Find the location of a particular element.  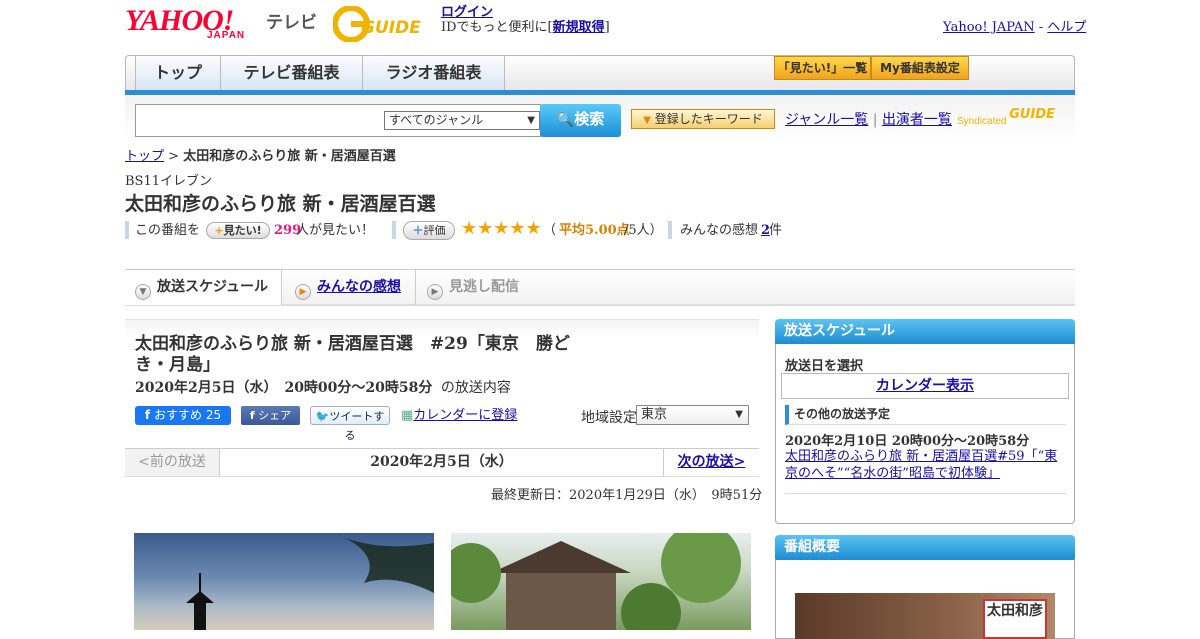

region-select: 東京 ▼ is located at coordinates (692, 415).